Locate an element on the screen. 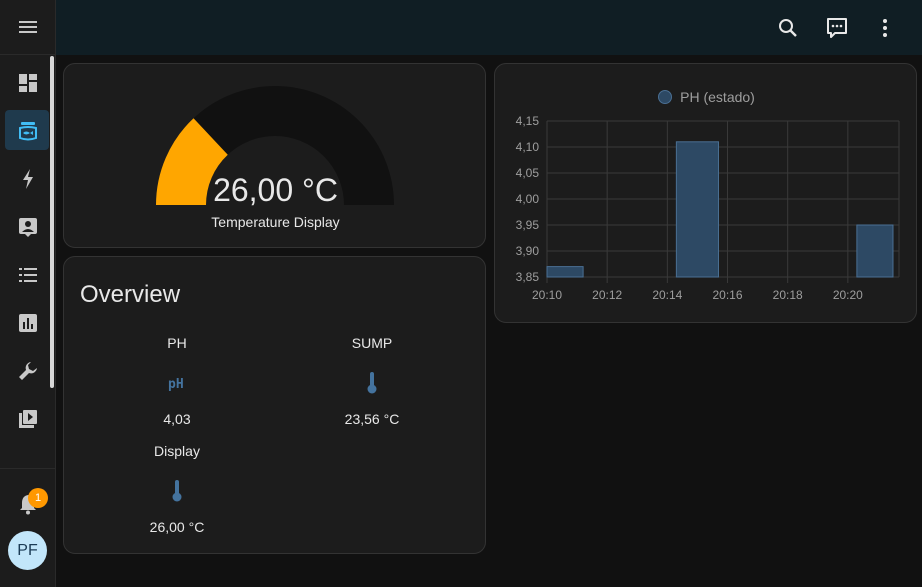 The width and height of the screenshot is (922, 587). sidebar-item-developer-tools is located at coordinates (28, 371).